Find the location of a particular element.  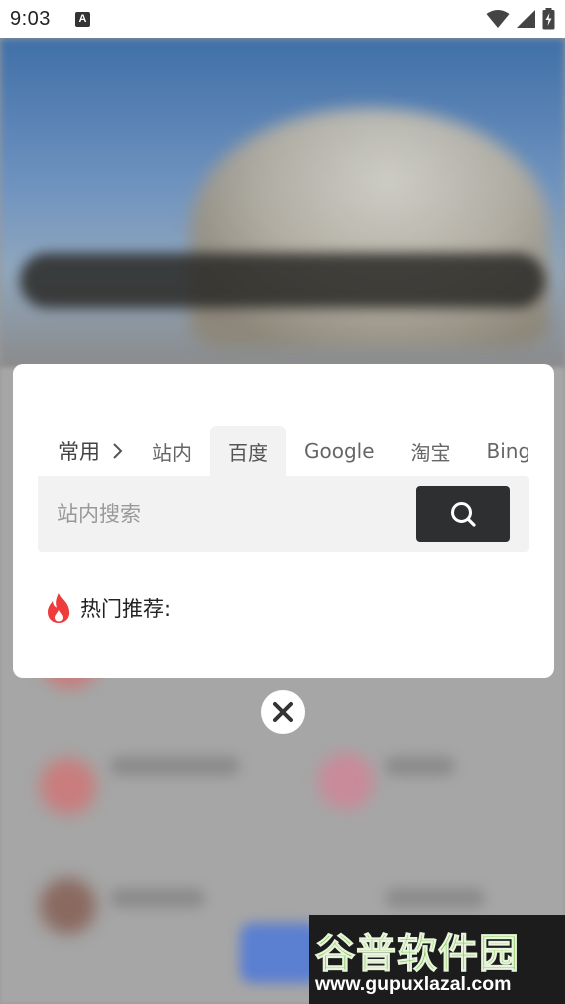

close-icon is located at coordinates (283, 712).